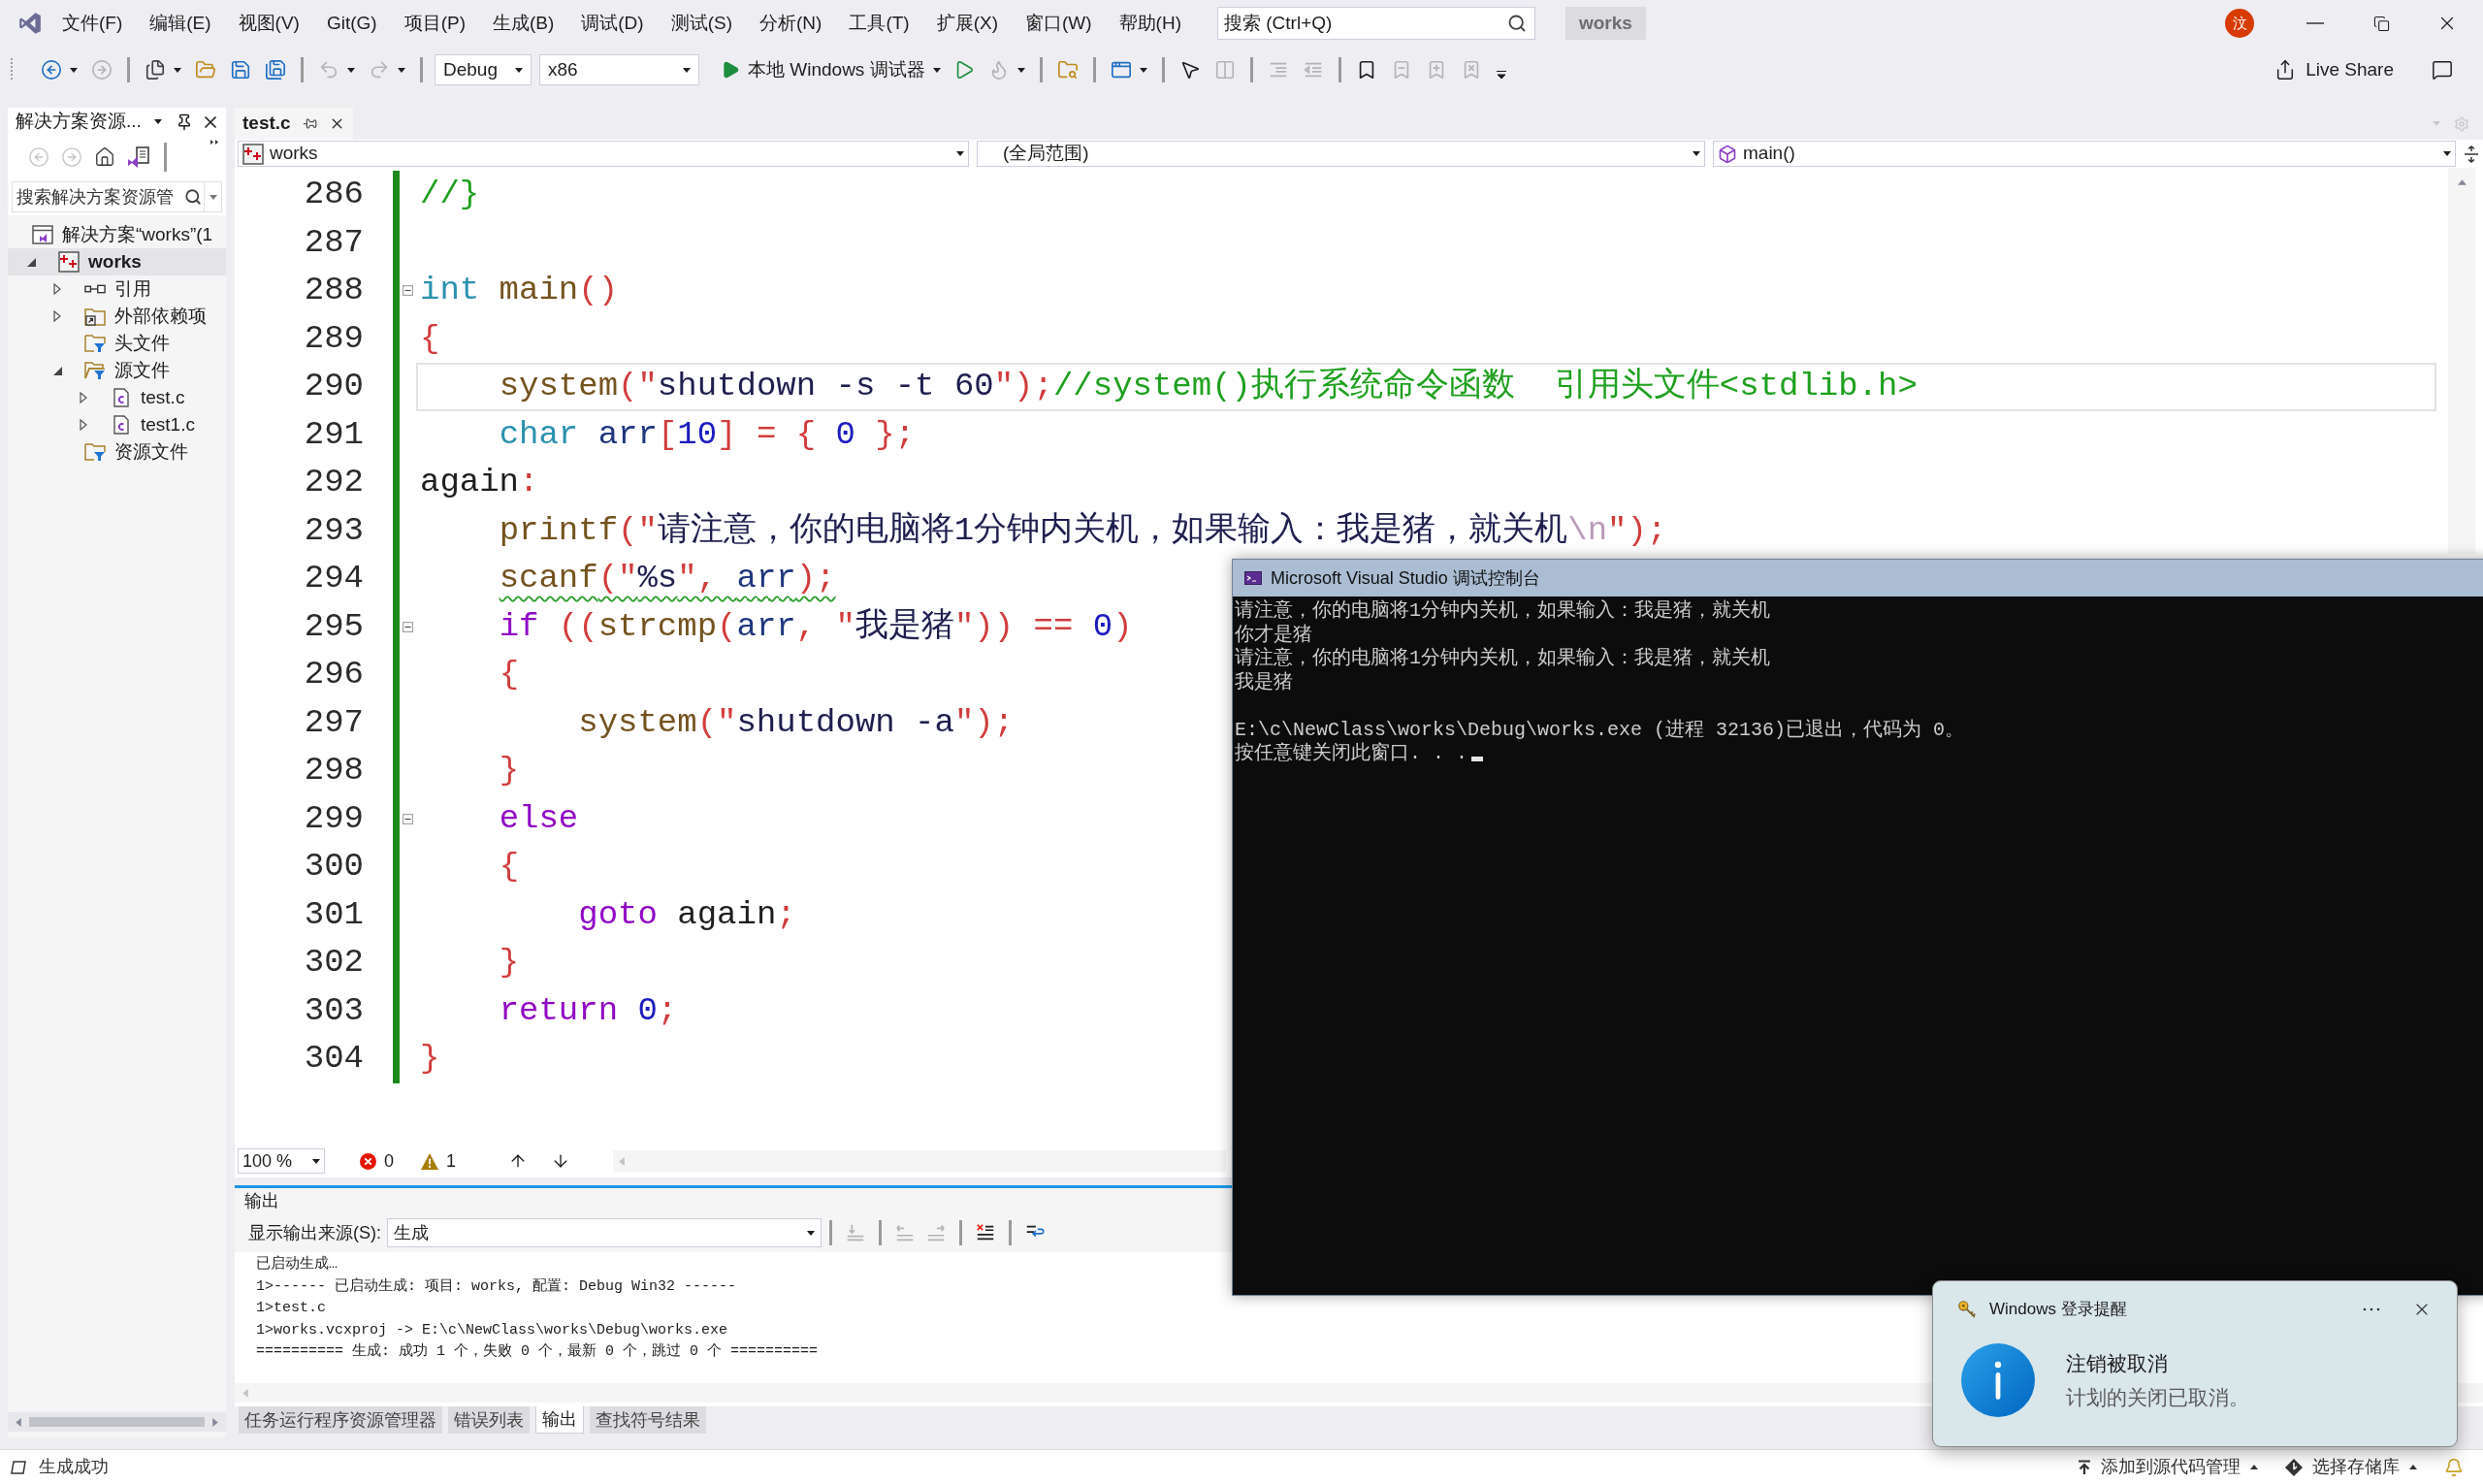 The height and width of the screenshot is (1484, 2483). I want to click on search-field: 搜索 (Ctrl+Q), so click(1376, 24).